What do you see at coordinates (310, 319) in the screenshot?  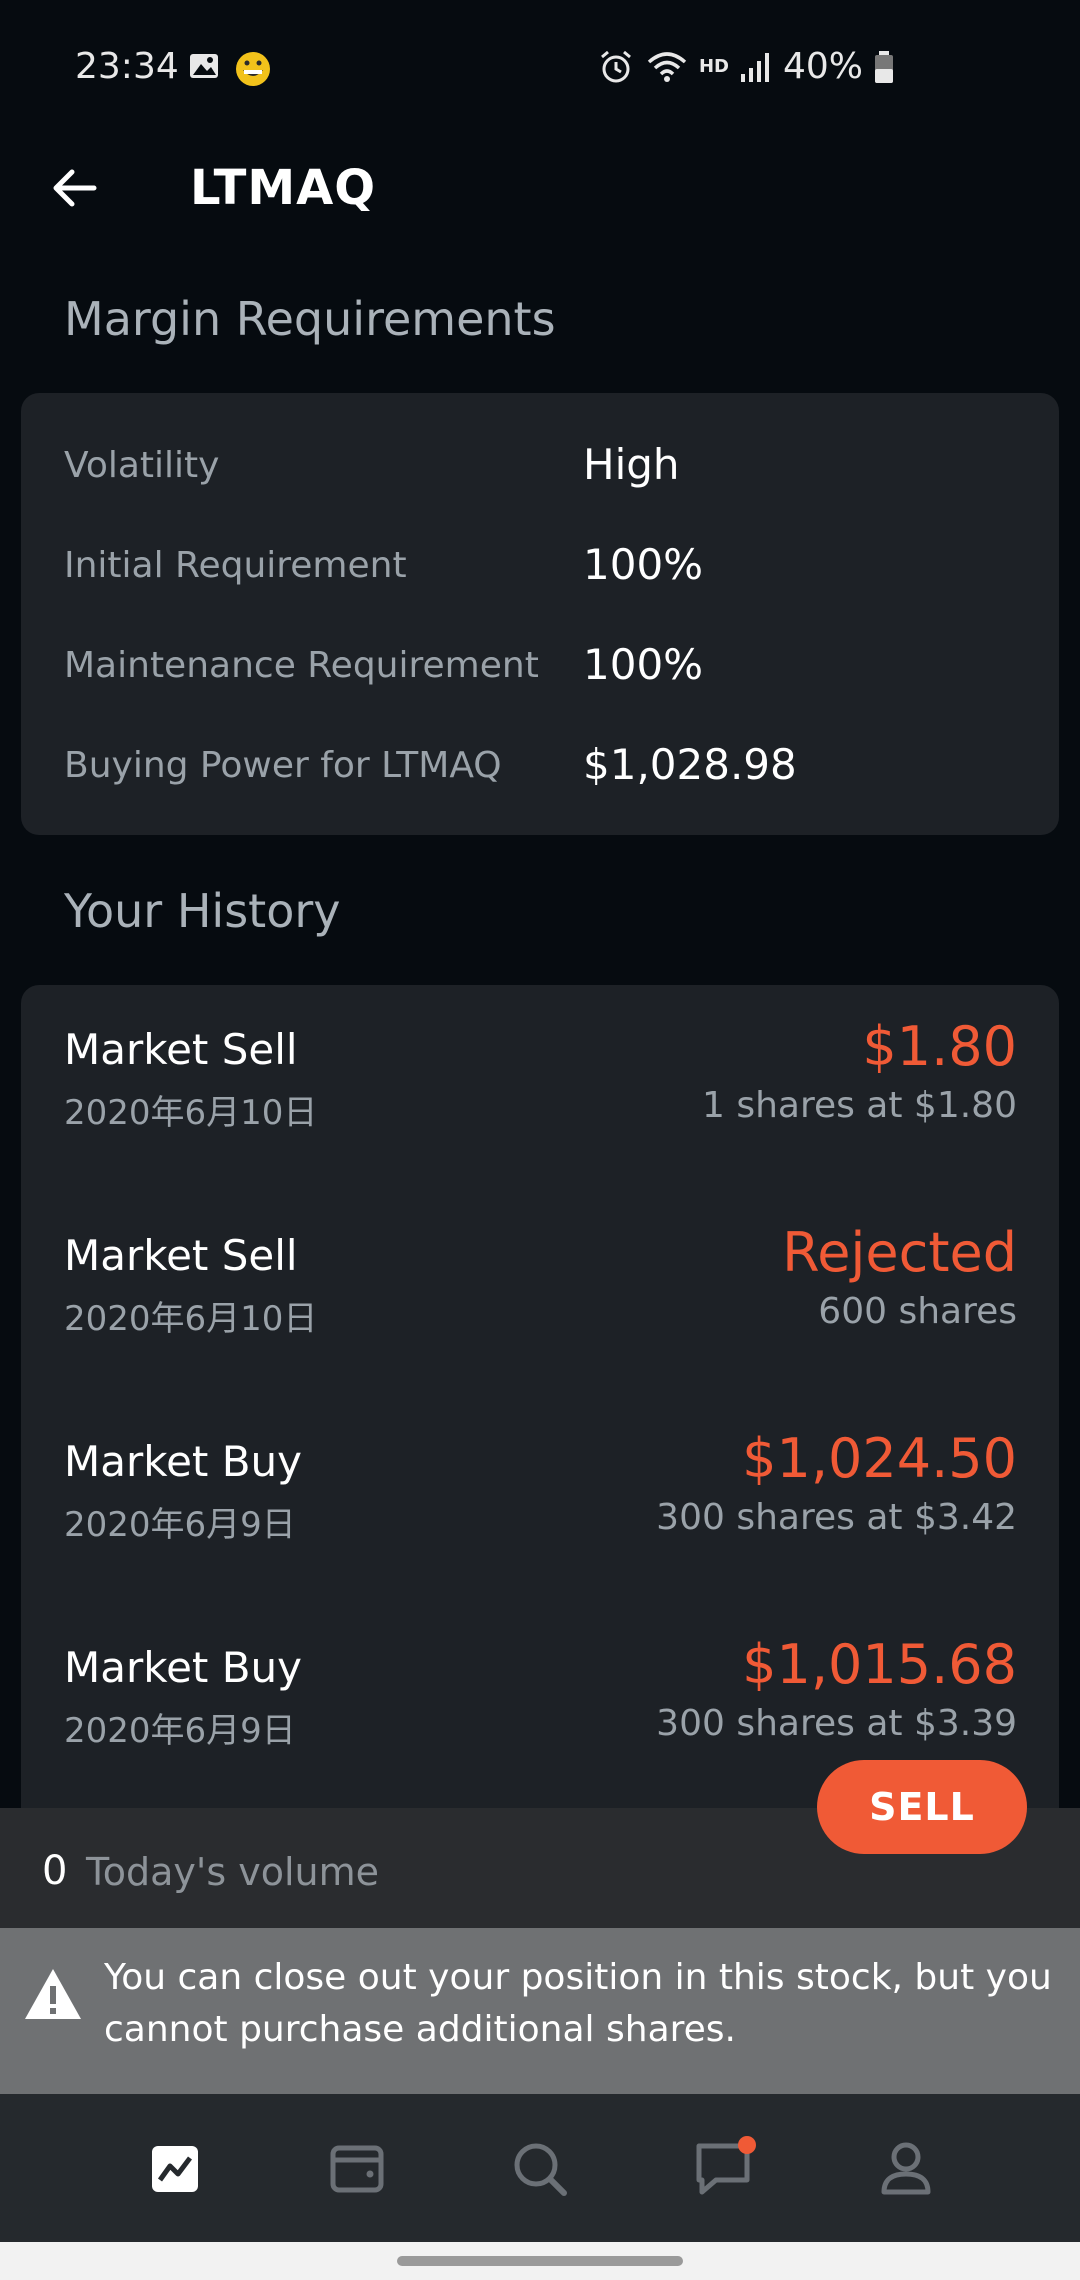 I see `margin-section-title: Margin Requirements` at bounding box center [310, 319].